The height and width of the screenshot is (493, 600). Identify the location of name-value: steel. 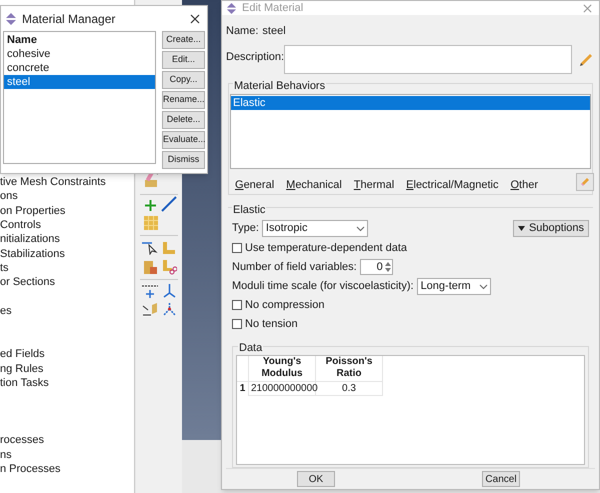
(274, 31).